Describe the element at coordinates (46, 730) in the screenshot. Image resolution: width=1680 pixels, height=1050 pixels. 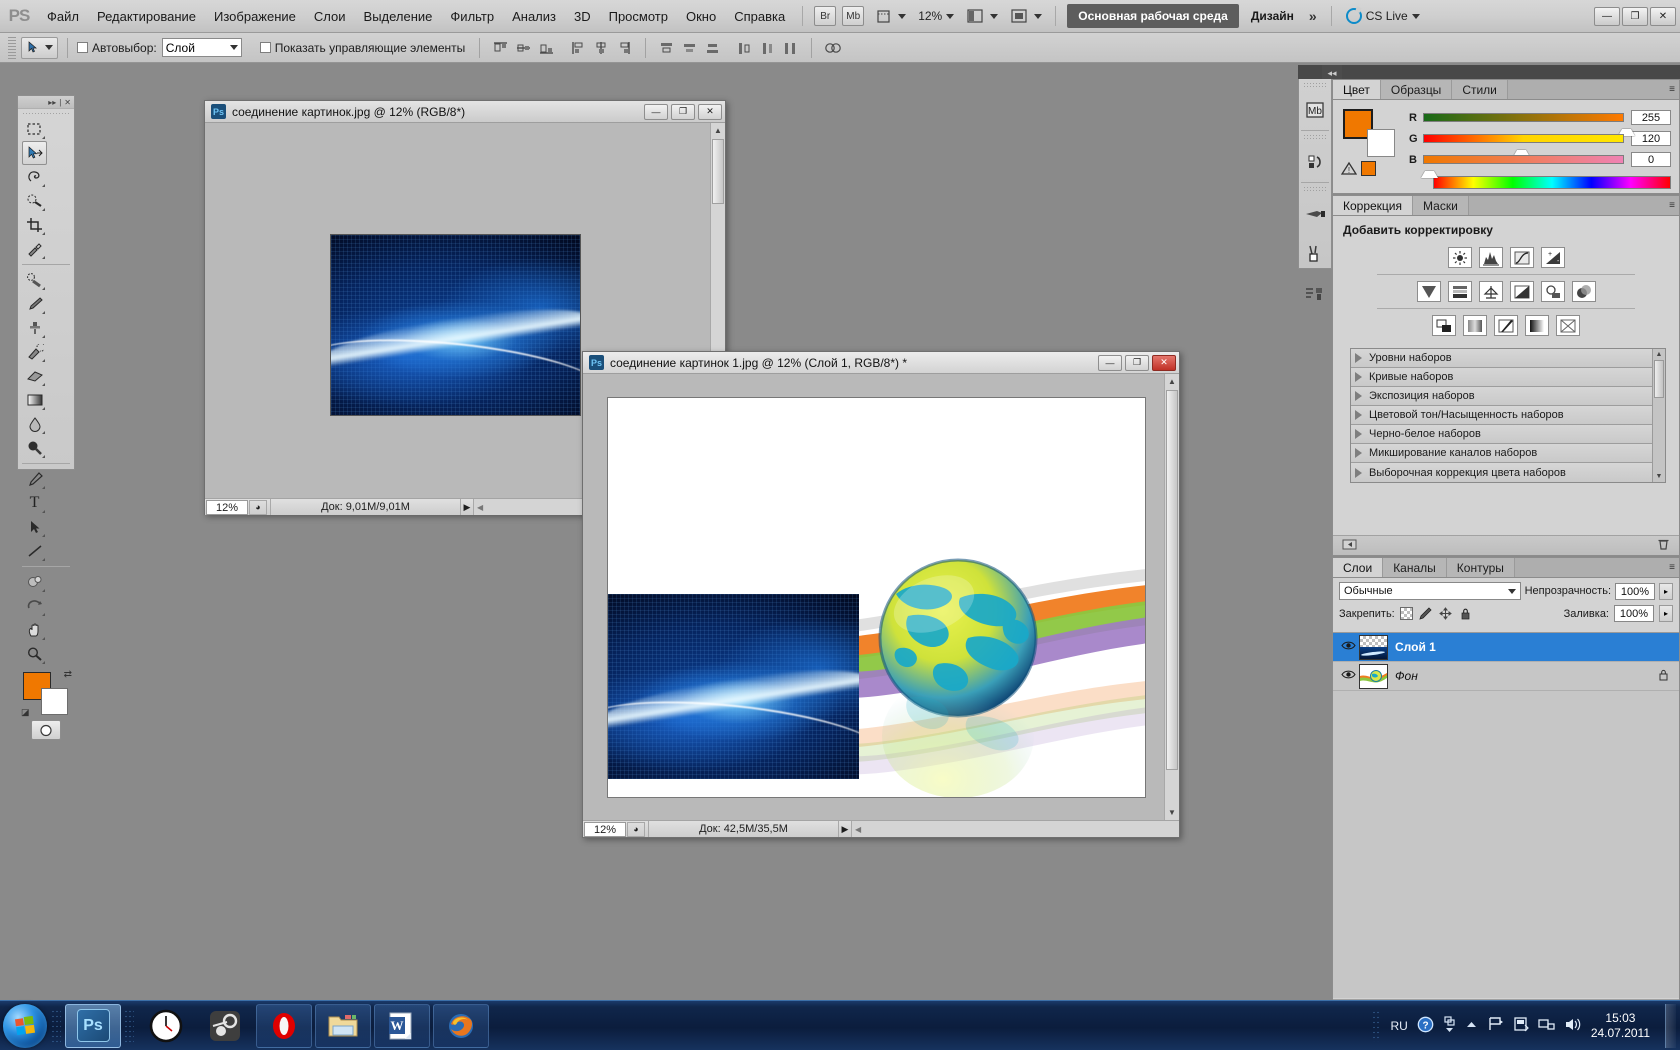
I see `quick-mask-mode-button` at that location.